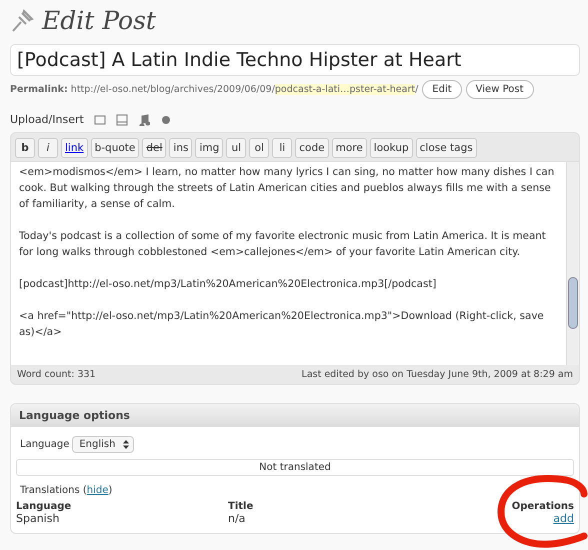 This screenshot has height=550, width=588. What do you see at coordinates (236, 148) in the screenshot?
I see `toolbar-button: ul` at bounding box center [236, 148].